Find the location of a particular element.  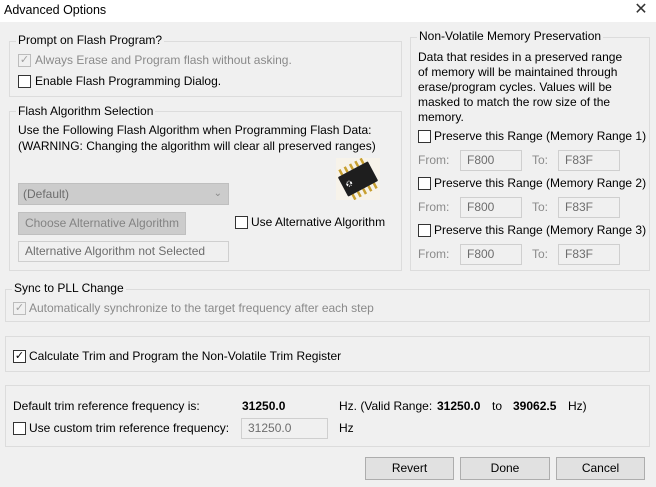

range-1-to-label: To: is located at coordinates (540, 160).